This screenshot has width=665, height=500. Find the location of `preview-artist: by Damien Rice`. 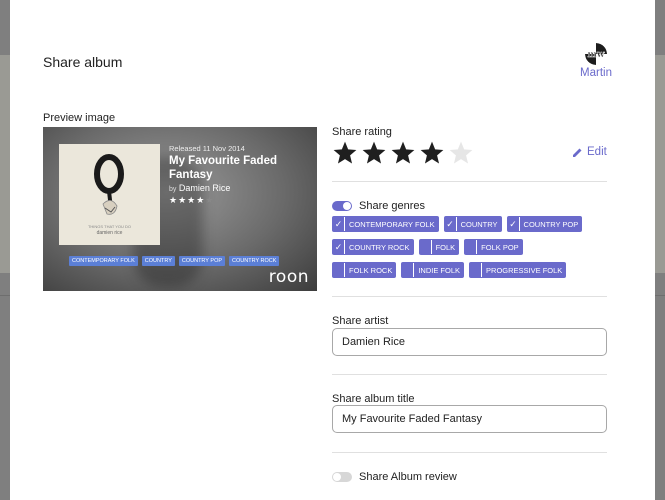

preview-artist: by Damien Rice is located at coordinates (199, 188).